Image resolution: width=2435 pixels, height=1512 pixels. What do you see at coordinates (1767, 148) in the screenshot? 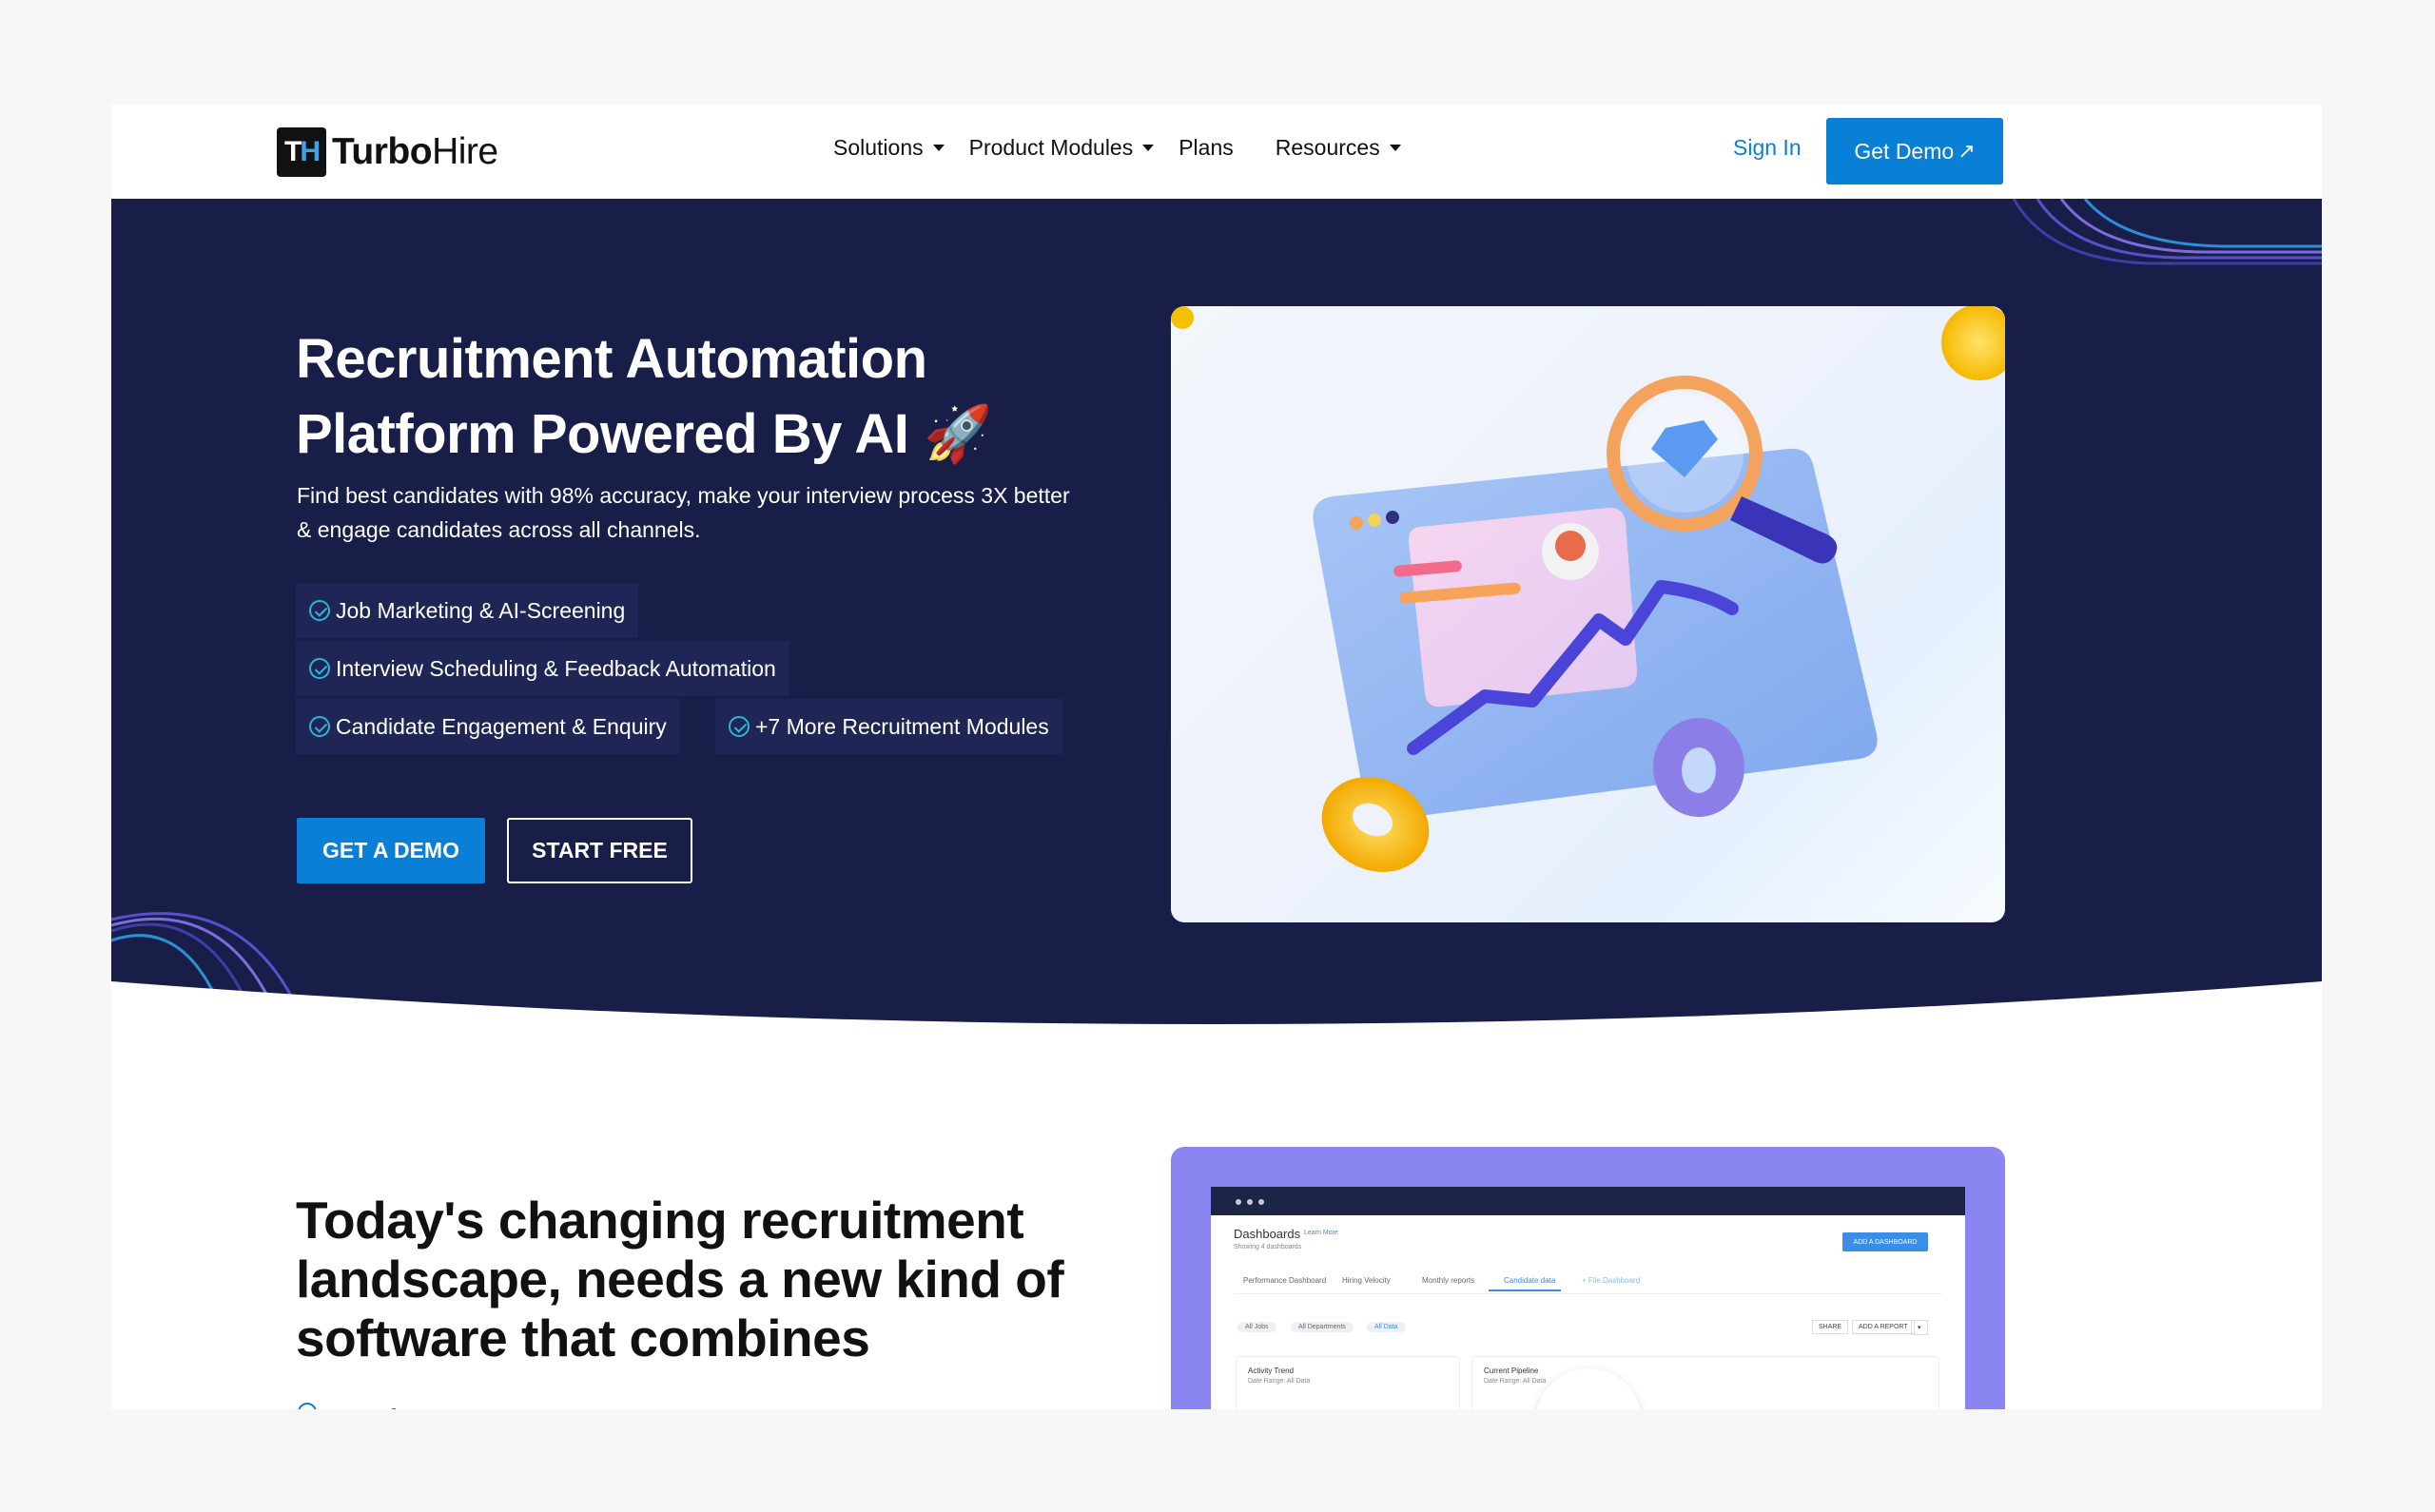
I see `sign-in-link: Sign In` at bounding box center [1767, 148].